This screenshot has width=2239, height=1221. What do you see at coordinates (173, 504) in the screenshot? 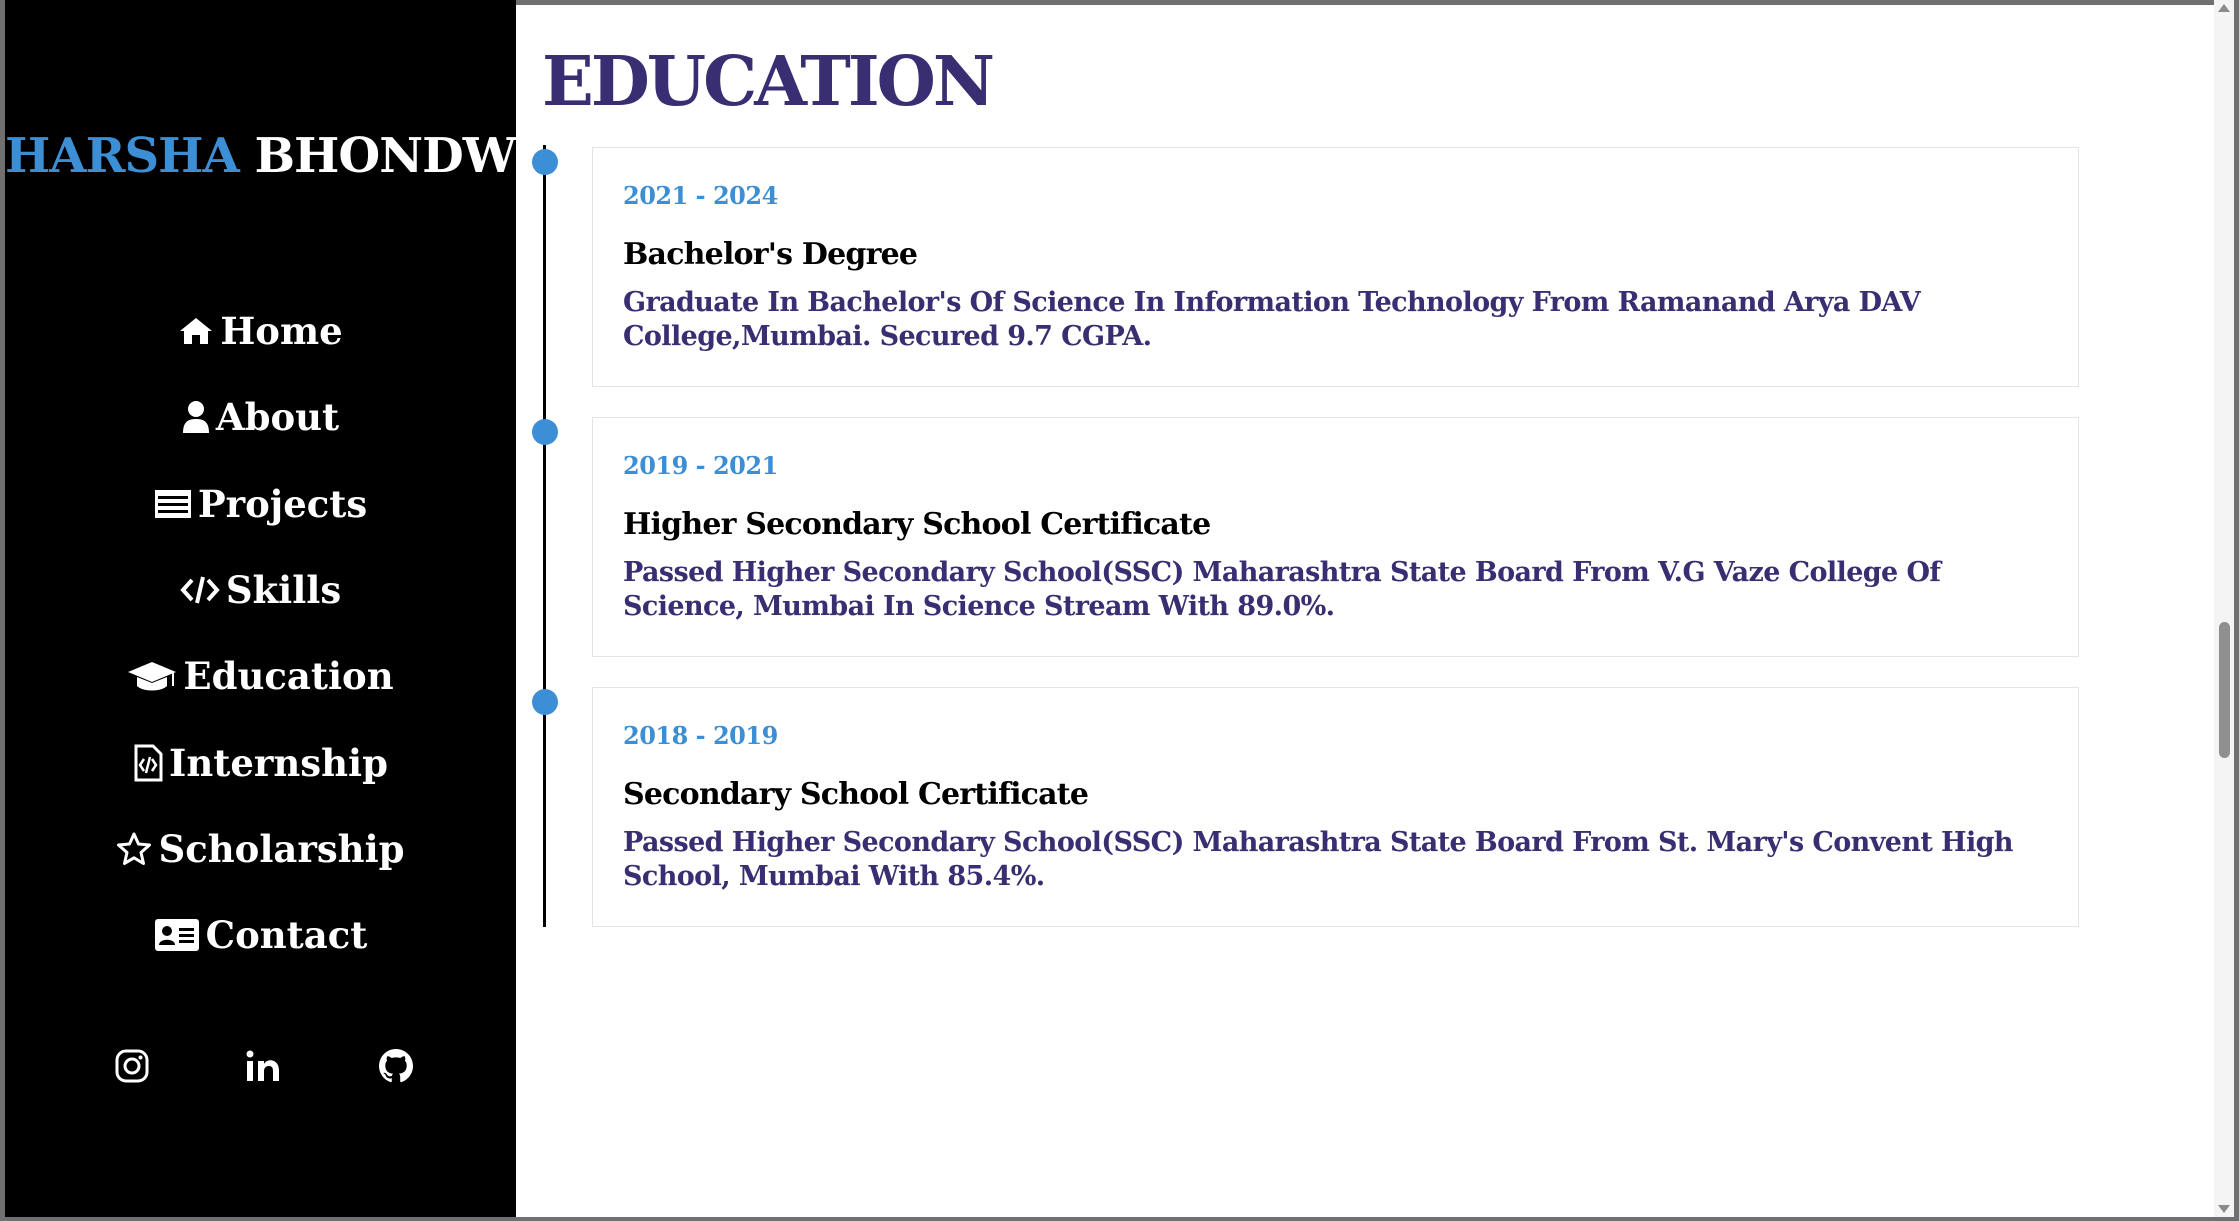
I see `list-icon` at bounding box center [173, 504].